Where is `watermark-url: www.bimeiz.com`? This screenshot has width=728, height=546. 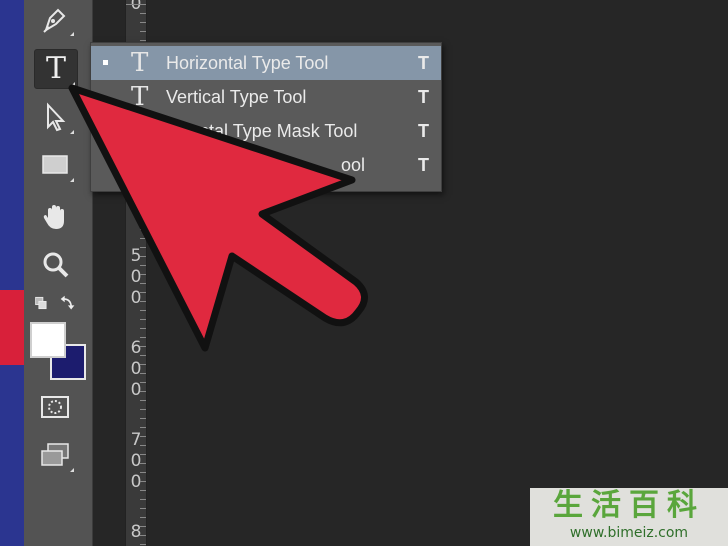
watermark-url: www.bimeiz.com is located at coordinates (629, 533).